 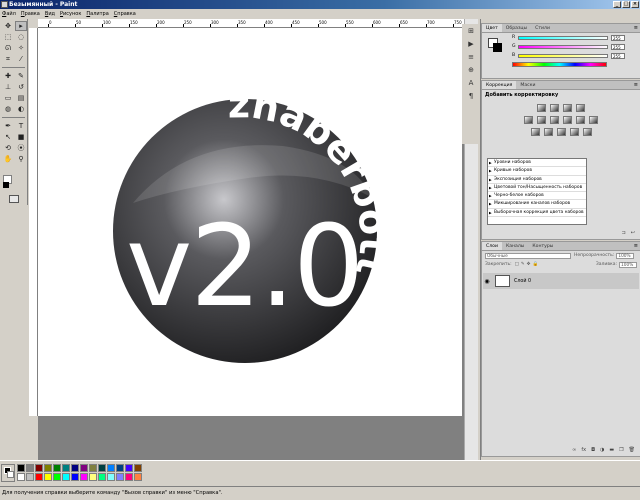 I want to click on preset-item: Цветовой тон/Насыщенность наборов, so click(x=537, y=188).